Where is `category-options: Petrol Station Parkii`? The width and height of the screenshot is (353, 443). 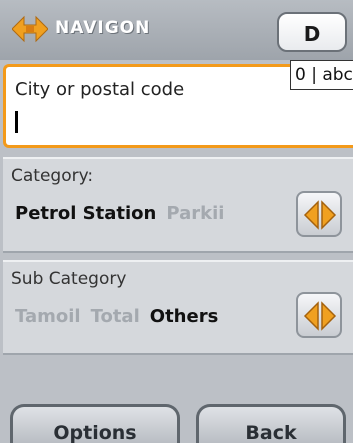 category-options: Petrol Station Parkii is located at coordinates (152, 218).